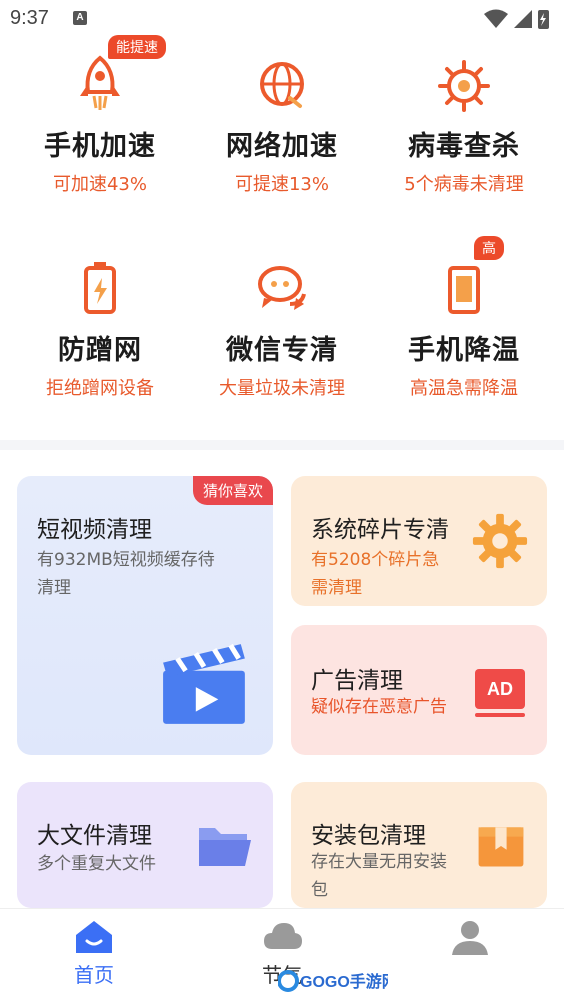  Describe the element at coordinates (100, 388) in the screenshot. I see `tool-subtitle: 拒绝蹭网设备` at that location.